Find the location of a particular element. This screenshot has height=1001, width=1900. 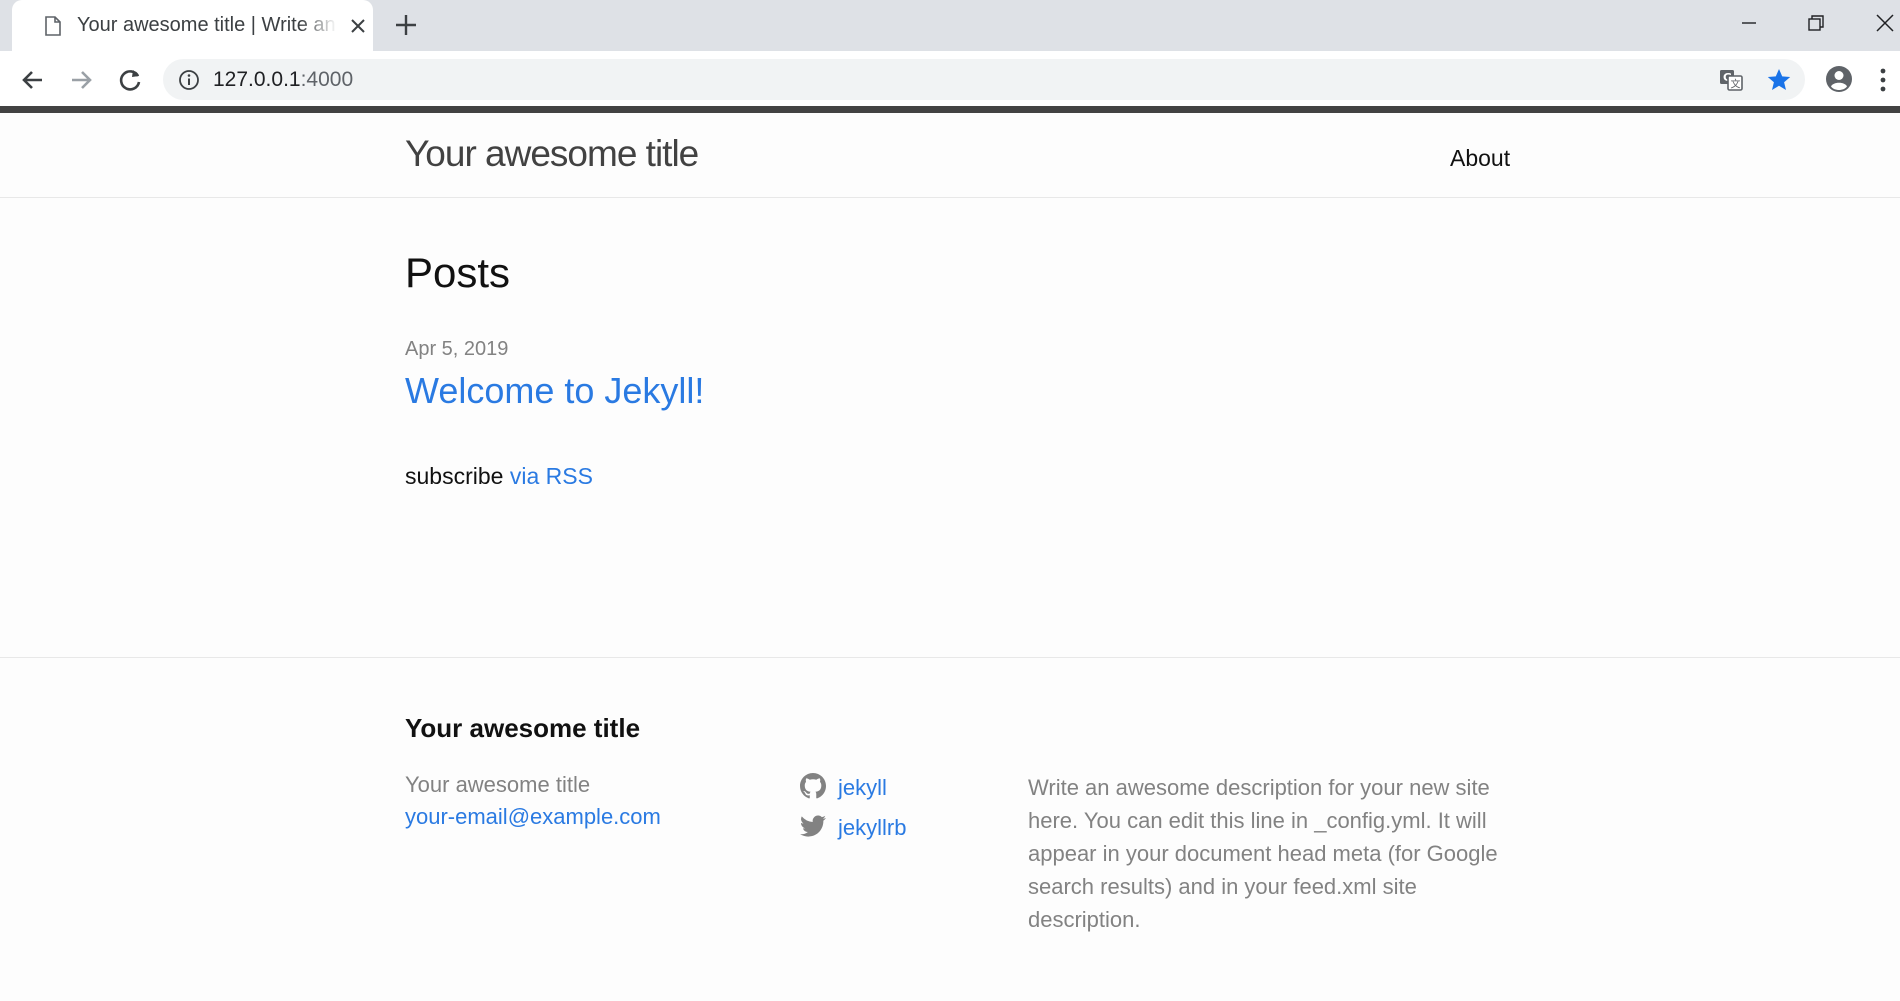

rss-link: via RSS is located at coordinates (551, 476).